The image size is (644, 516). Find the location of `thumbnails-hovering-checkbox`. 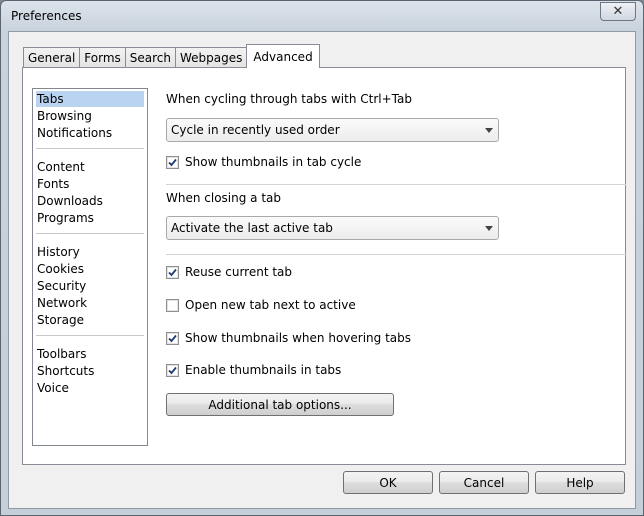

thumbnails-hovering-checkbox is located at coordinates (172, 338).